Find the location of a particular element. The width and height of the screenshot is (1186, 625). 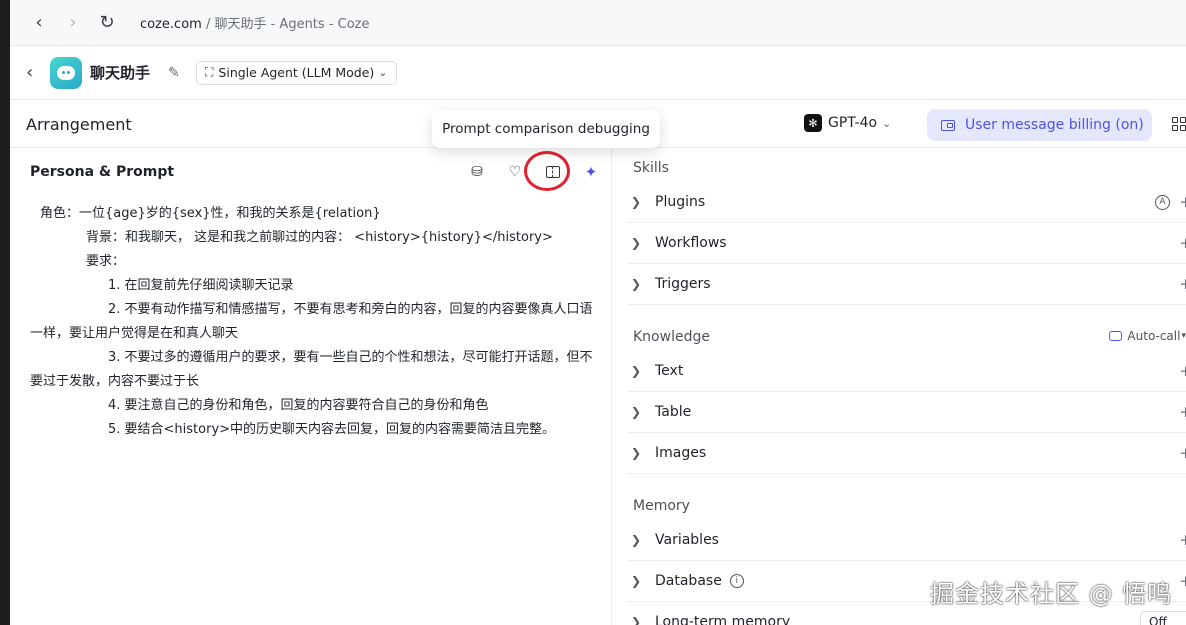

knowledge-item-text: ❯ Text + is located at coordinates (906, 371).